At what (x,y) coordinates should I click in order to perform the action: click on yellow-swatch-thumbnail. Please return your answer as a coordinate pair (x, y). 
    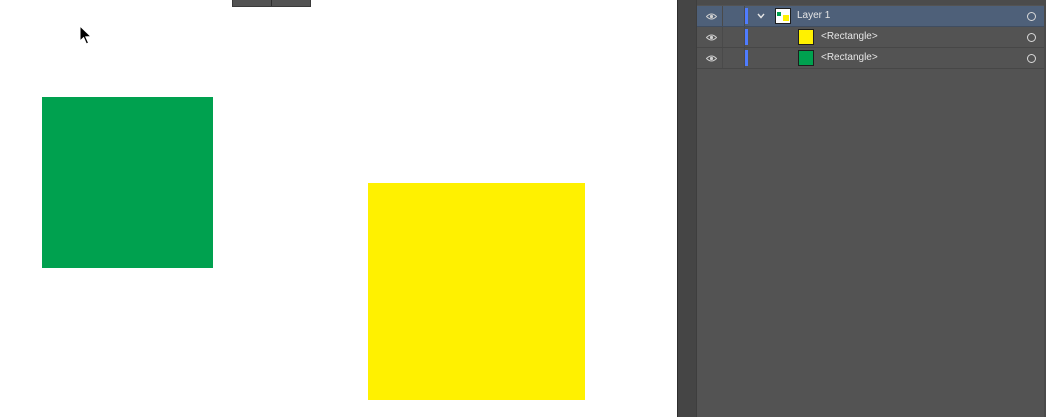
    Looking at the image, I should click on (806, 37).